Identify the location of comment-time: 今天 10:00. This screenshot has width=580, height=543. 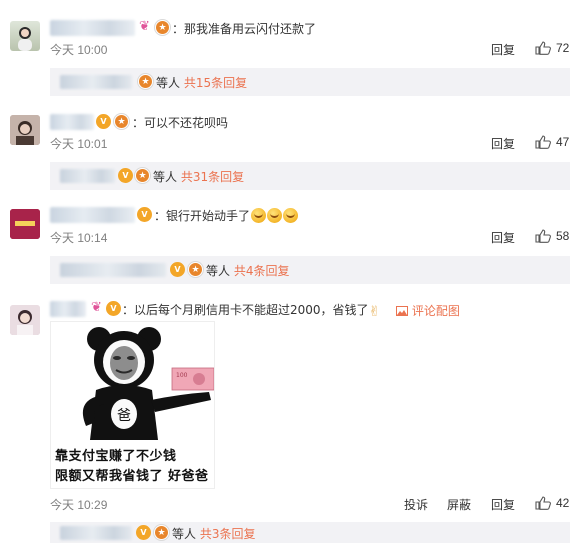
(79, 50).